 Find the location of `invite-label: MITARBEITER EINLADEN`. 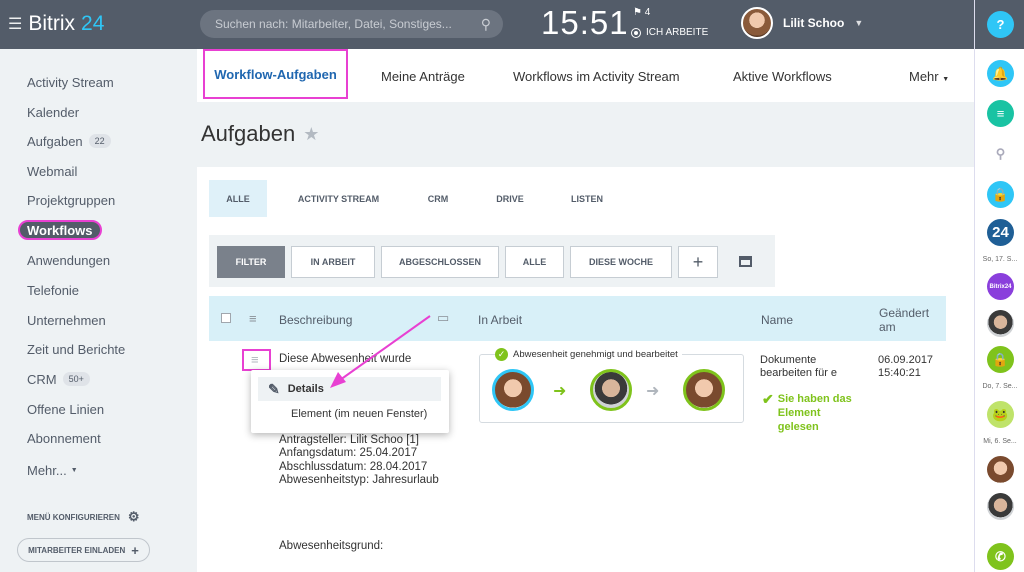

invite-label: MITARBEITER EINLADEN is located at coordinates (77, 550).